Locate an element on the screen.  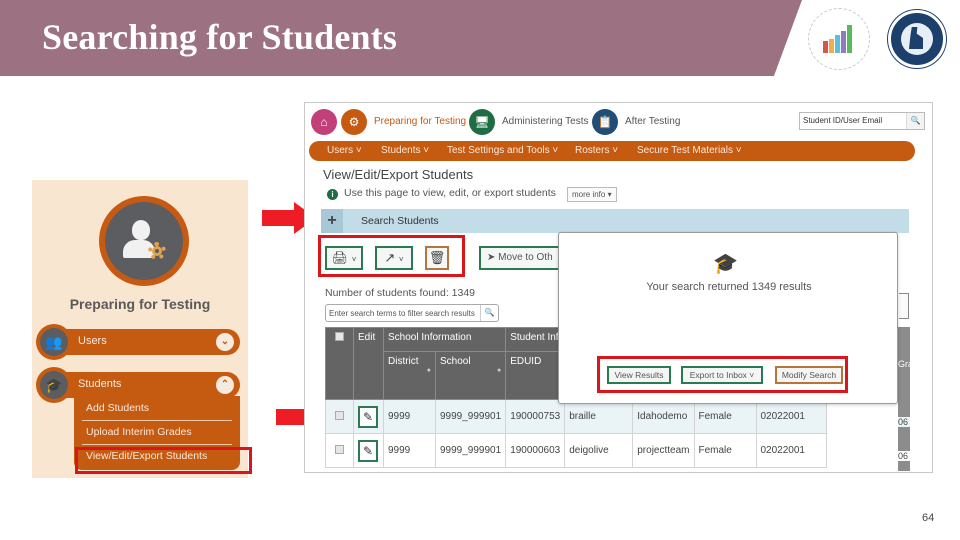
col-district: District ● is located at coordinates (409, 375).